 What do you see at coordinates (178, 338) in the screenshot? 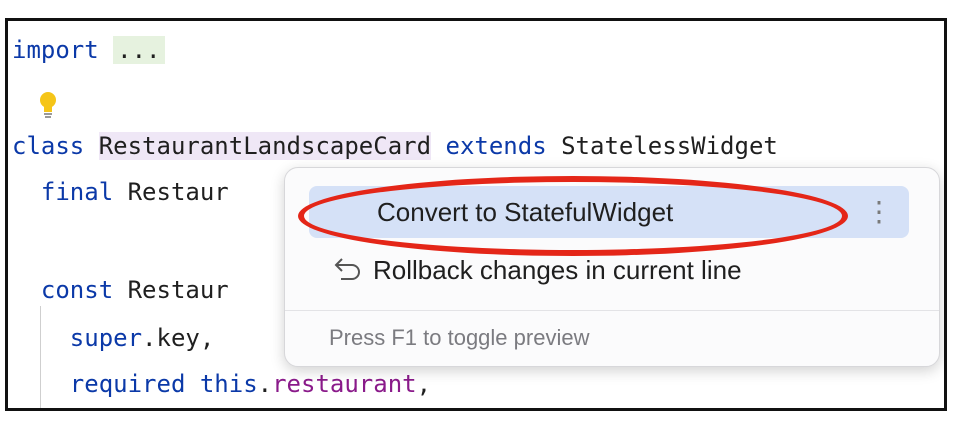
I see `super-key: .key,` at bounding box center [178, 338].